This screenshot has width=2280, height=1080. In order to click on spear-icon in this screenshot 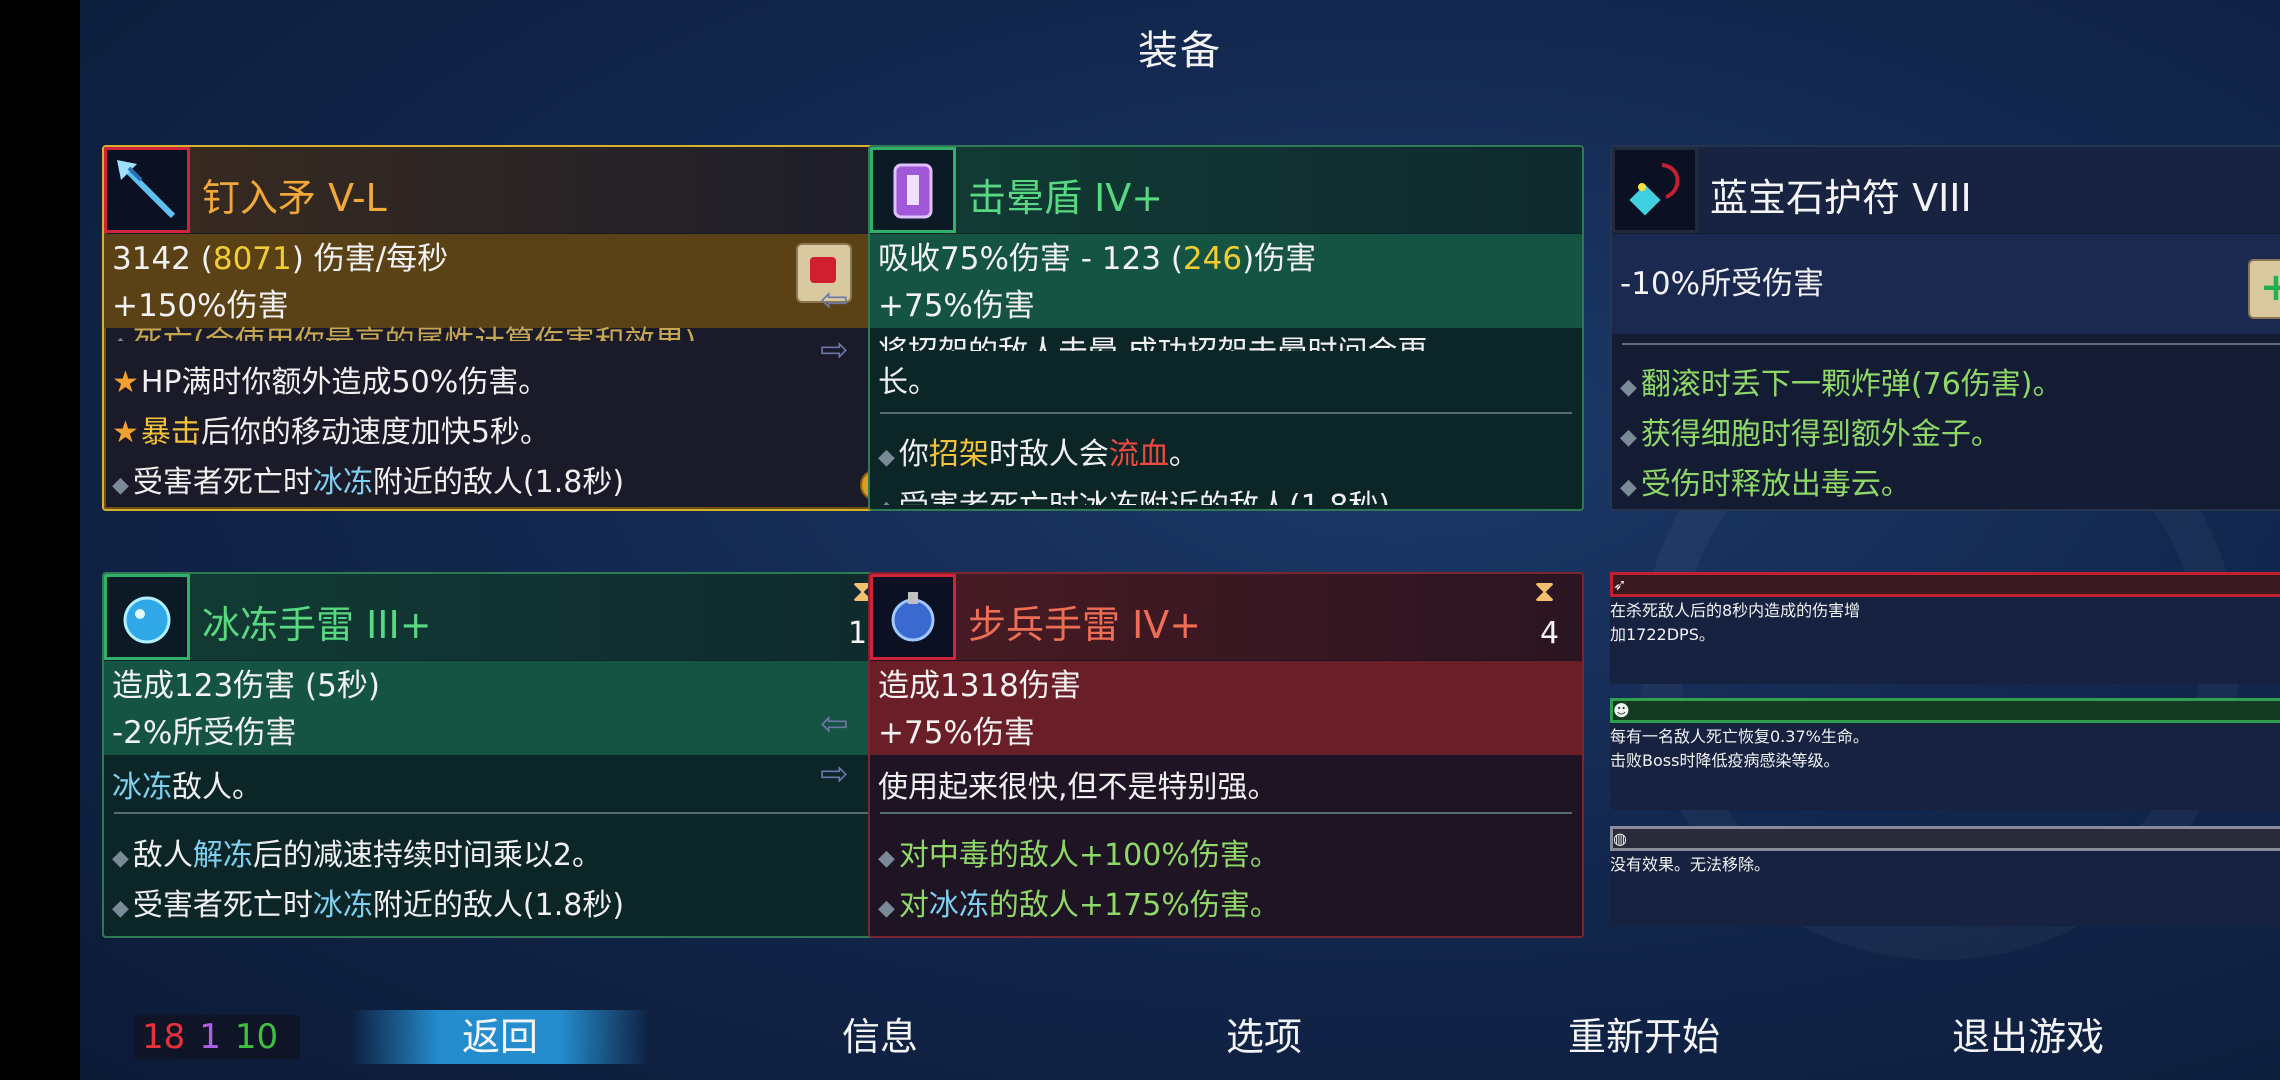, I will do `click(147, 190)`.